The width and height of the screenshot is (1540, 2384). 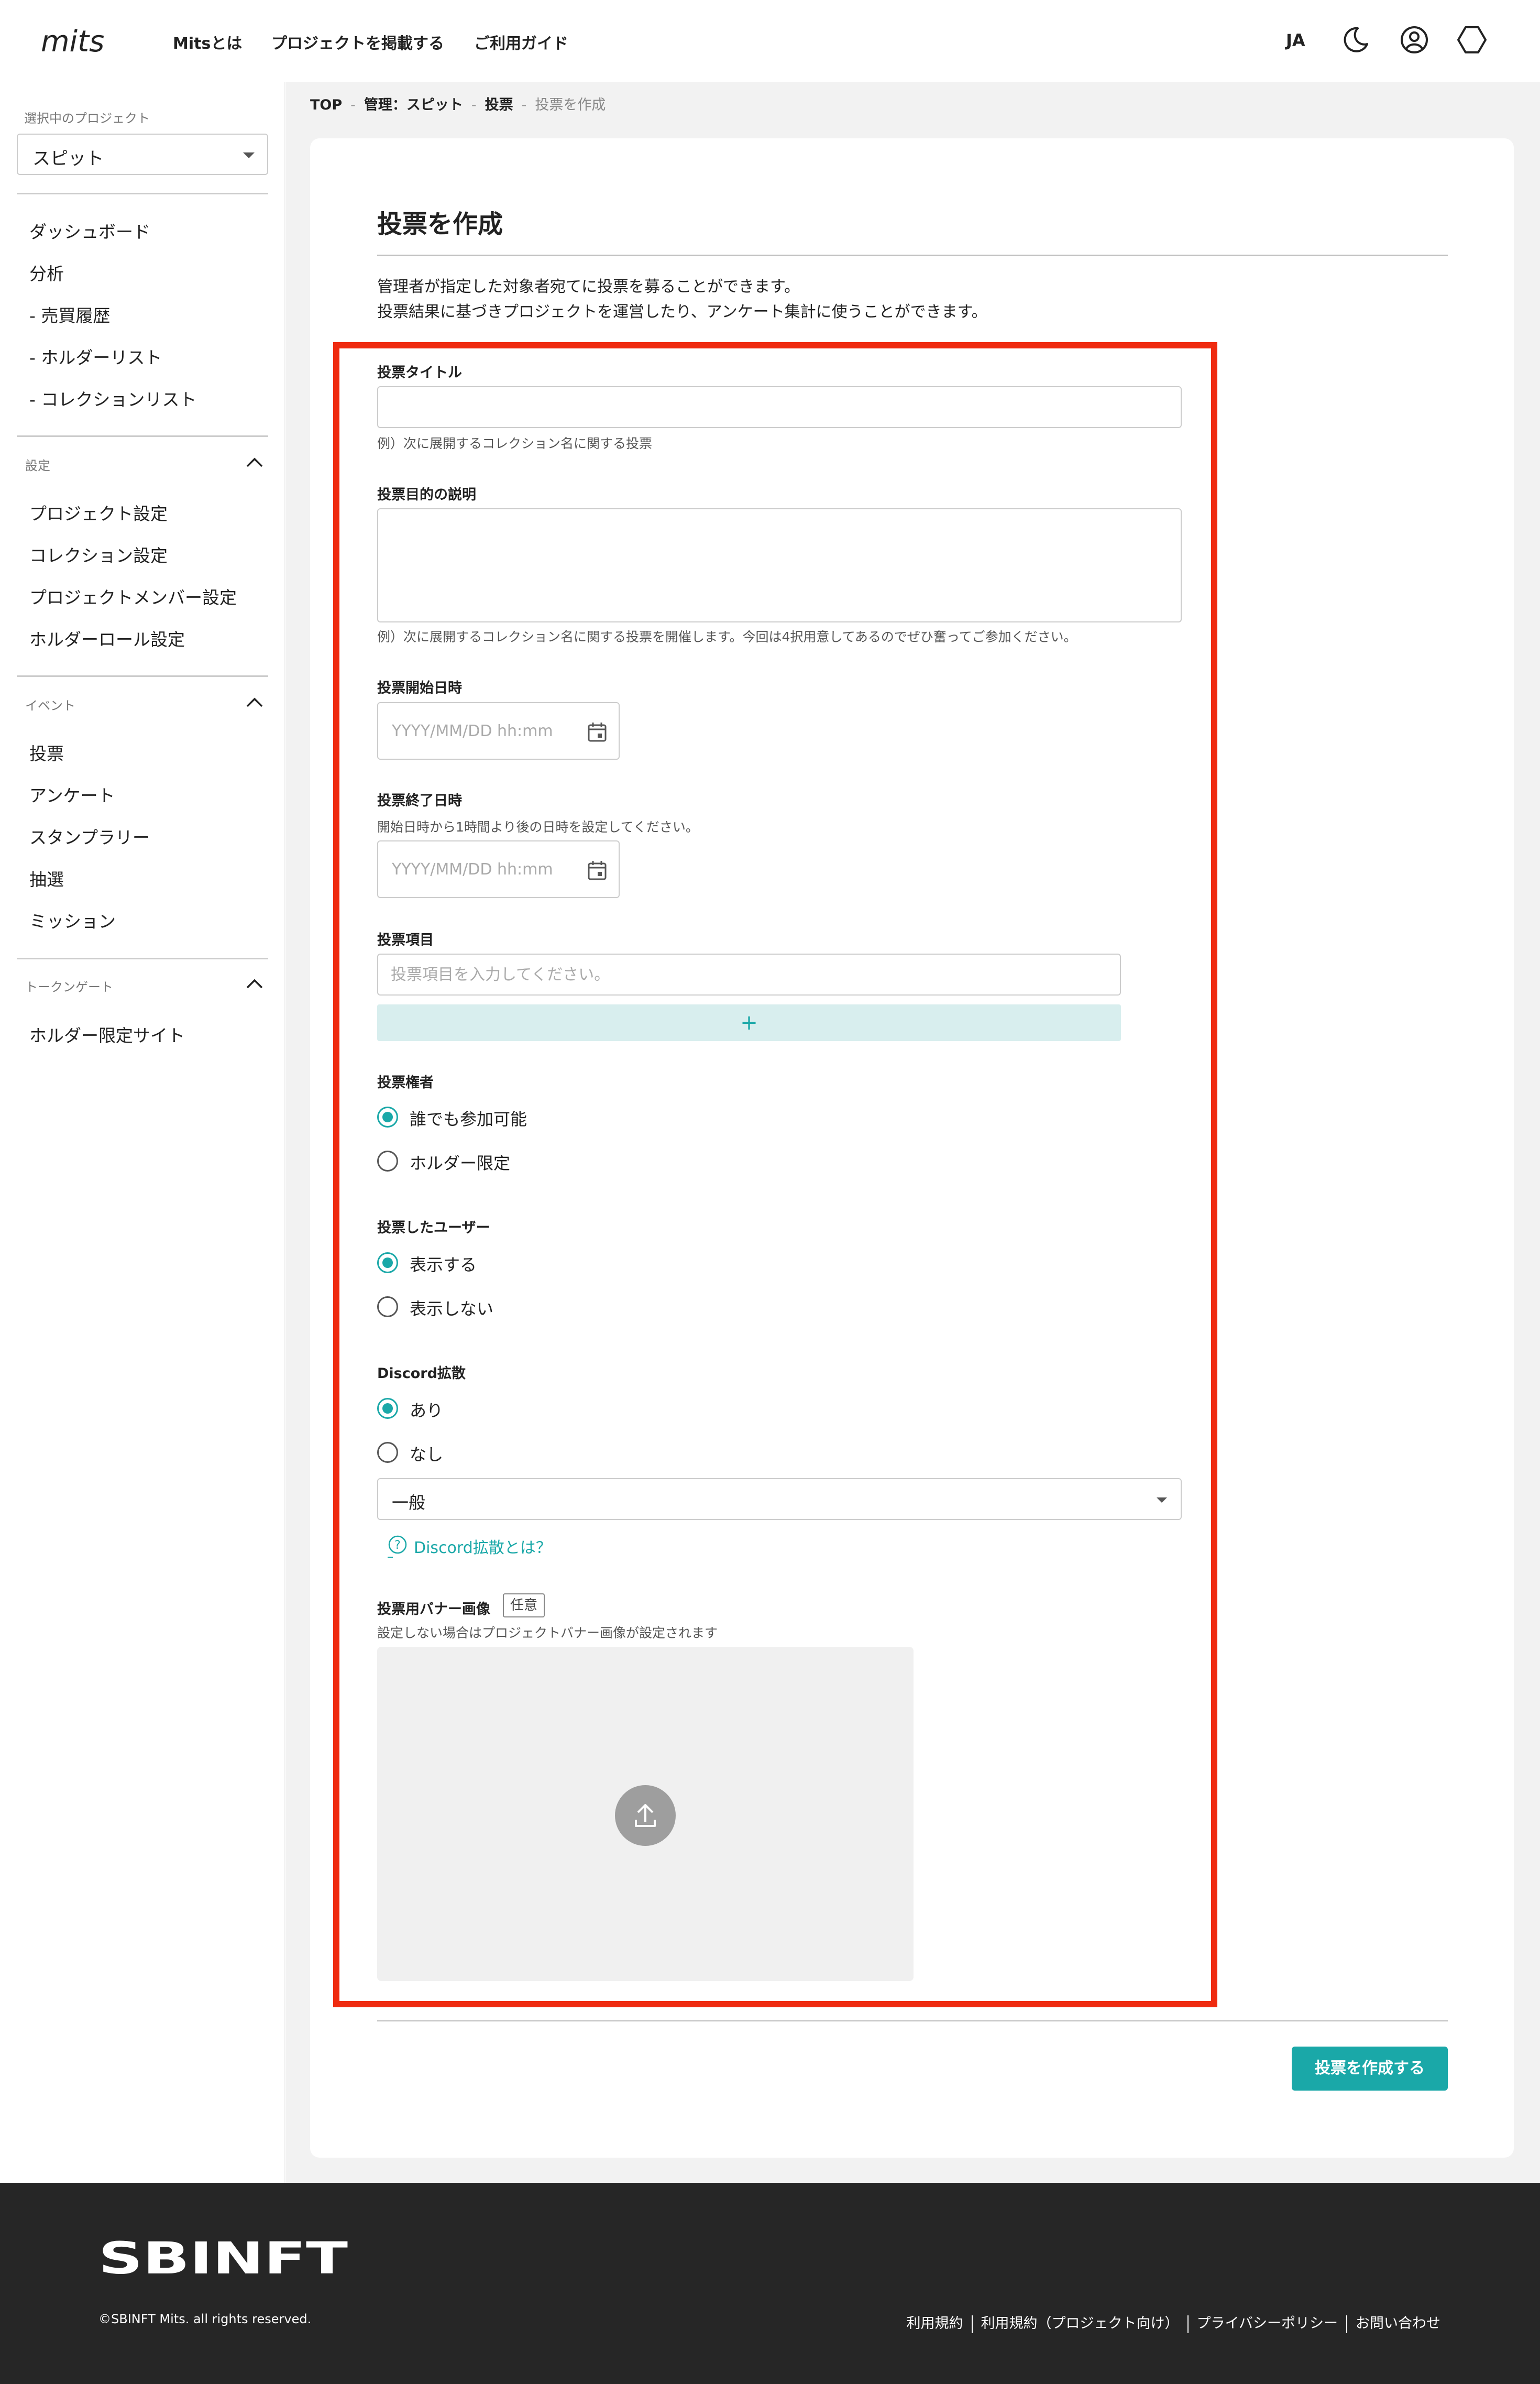 What do you see at coordinates (69, 315) in the screenshot?
I see `sidebar-item-trade-history: - 売買履歴` at bounding box center [69, 315].